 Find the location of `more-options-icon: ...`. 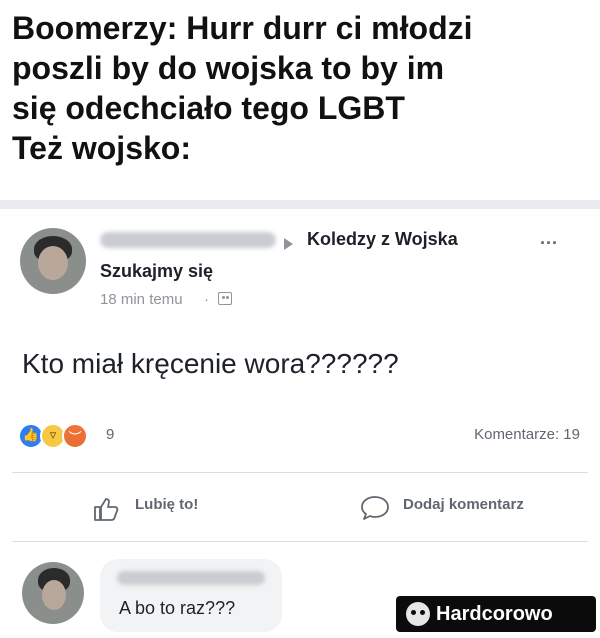

more-options-icon: ... is located at coordinates (549, 238).